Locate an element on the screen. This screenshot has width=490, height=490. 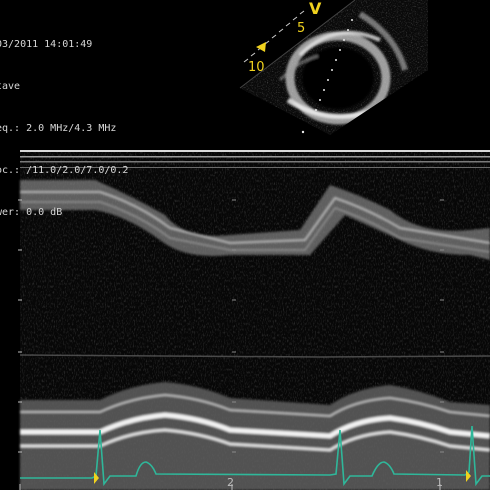
time-label-1: 1 is located at coordinates (439, 482).